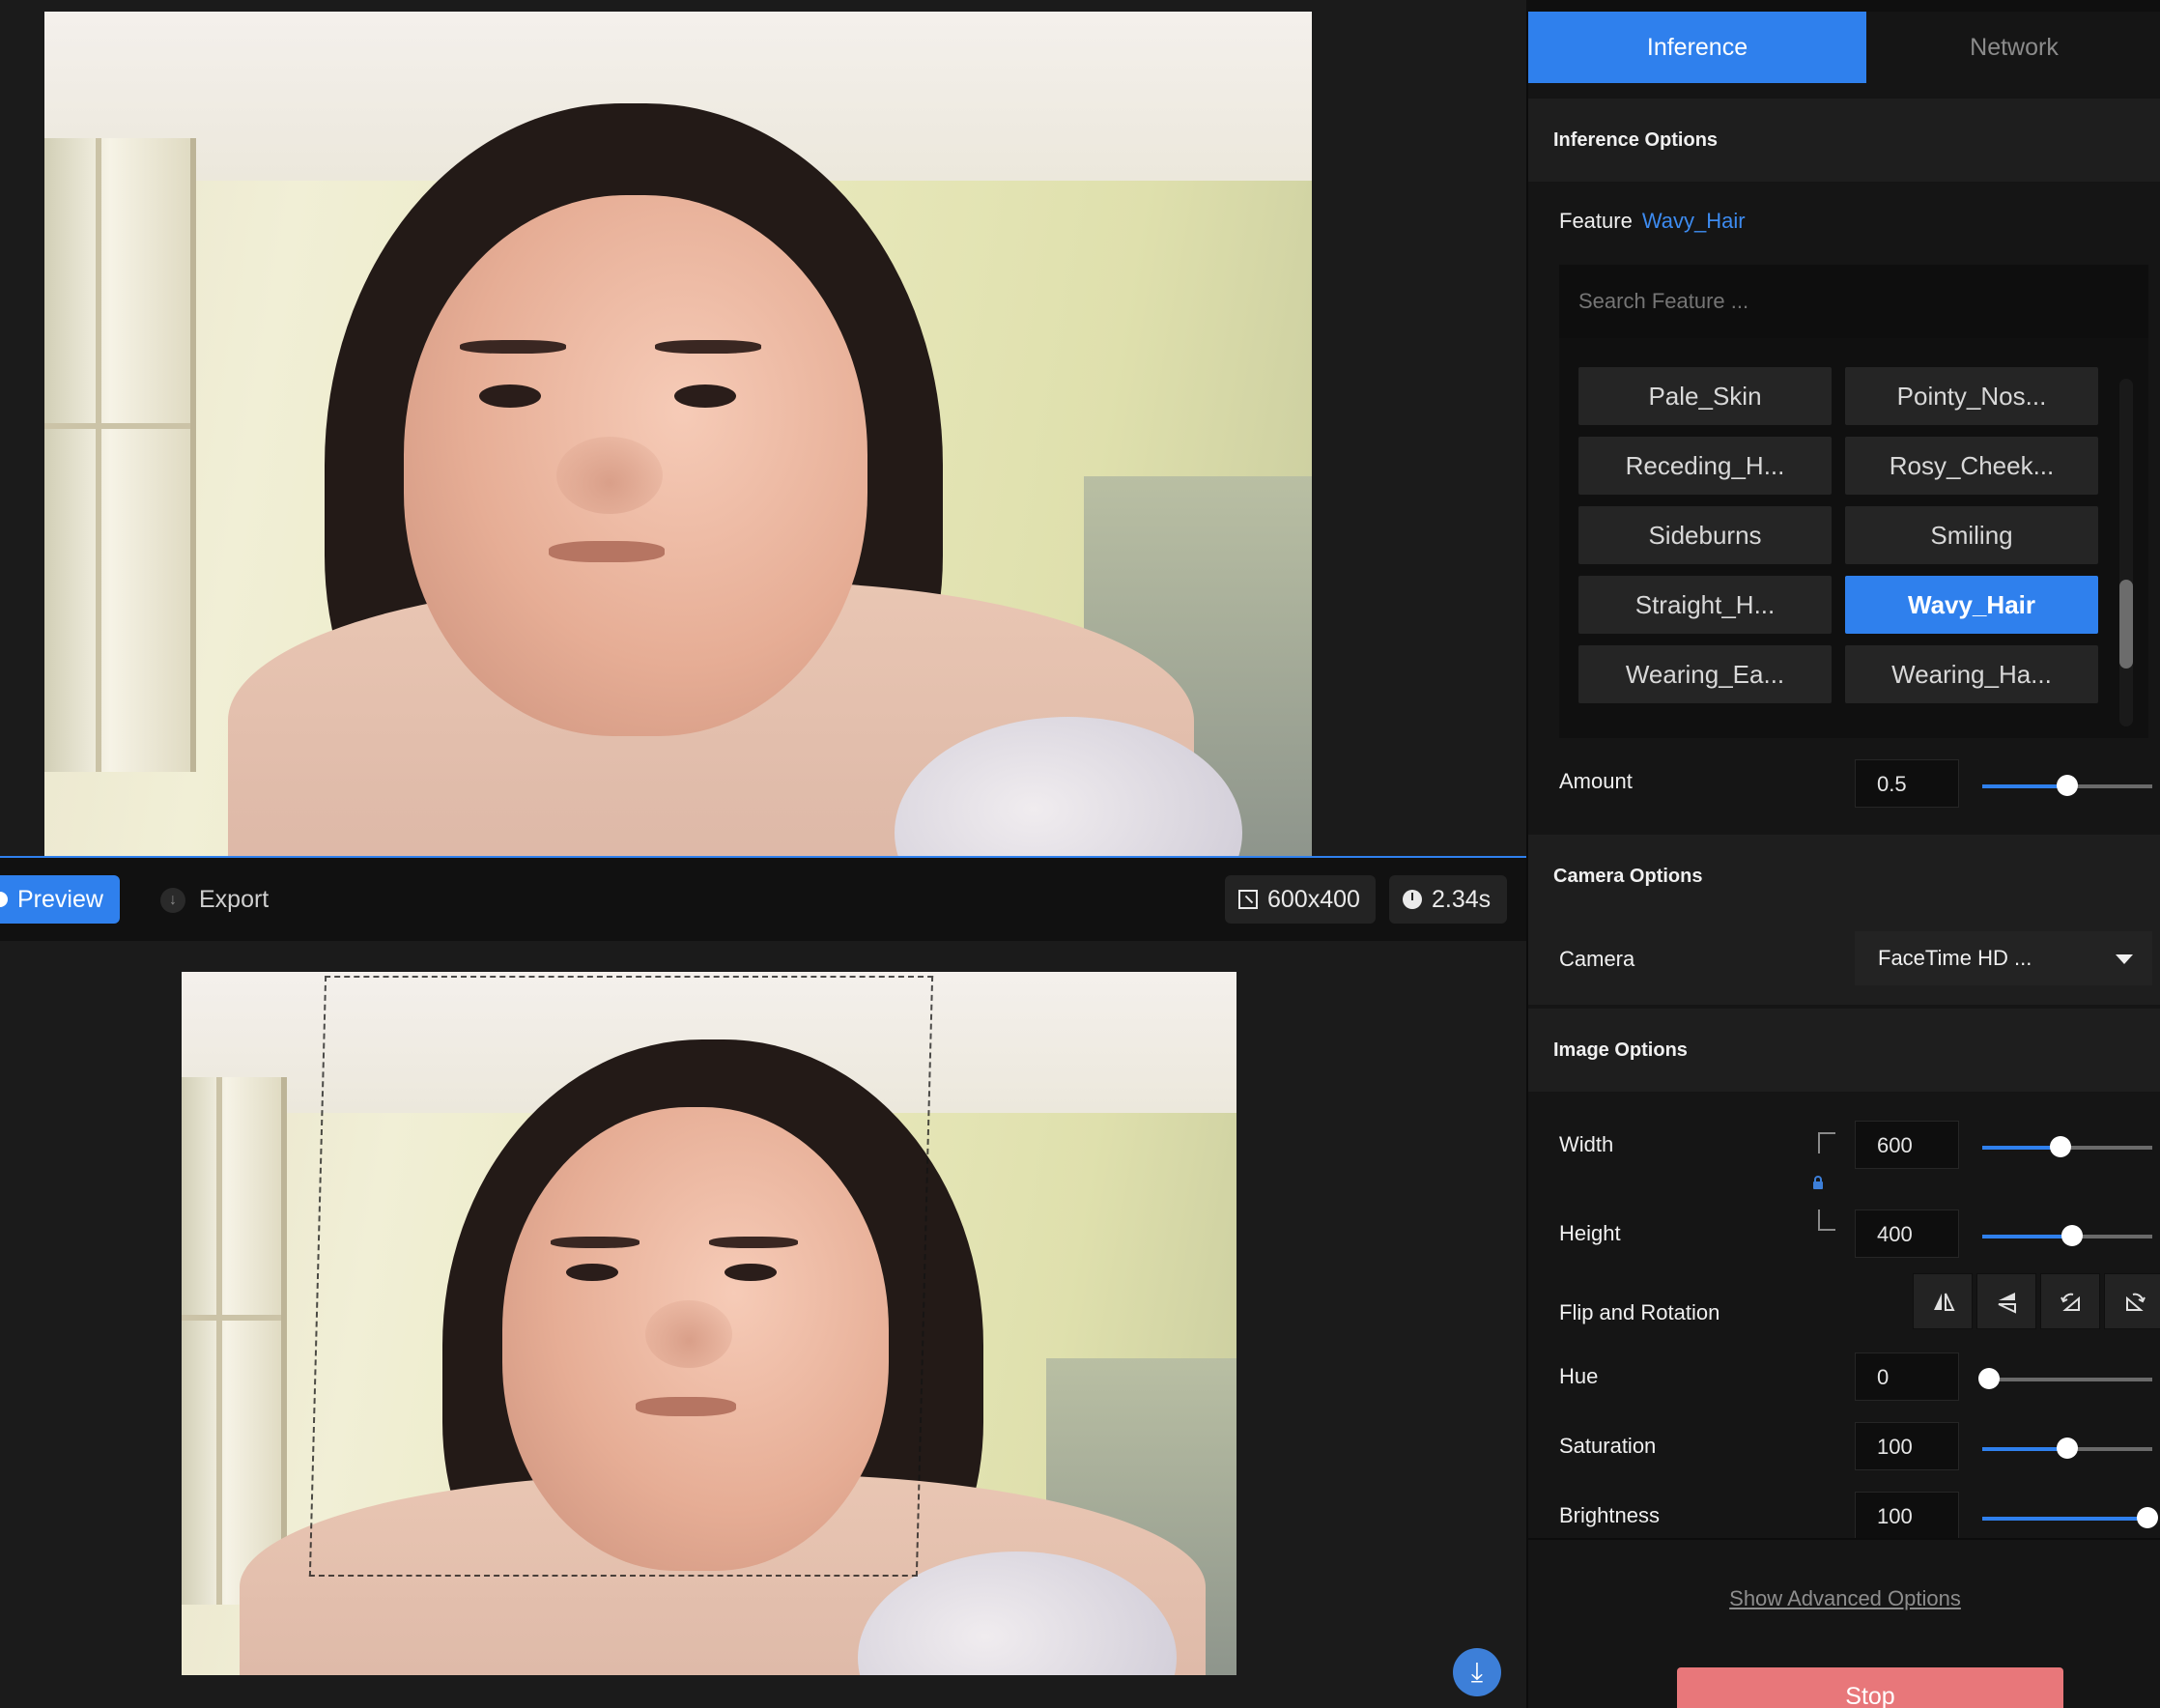 This screenshot has height=1708, width=2160. Describe the element at coordinates (1462, 900) in the screenshot. I see `inference-time-text: 2.34s` at that location.